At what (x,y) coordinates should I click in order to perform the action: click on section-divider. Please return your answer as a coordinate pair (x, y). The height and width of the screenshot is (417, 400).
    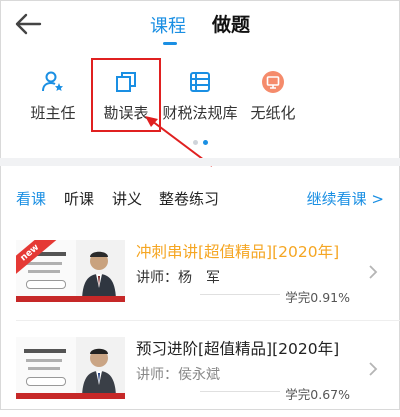
    Looking at the image, I should click on (200, 162).